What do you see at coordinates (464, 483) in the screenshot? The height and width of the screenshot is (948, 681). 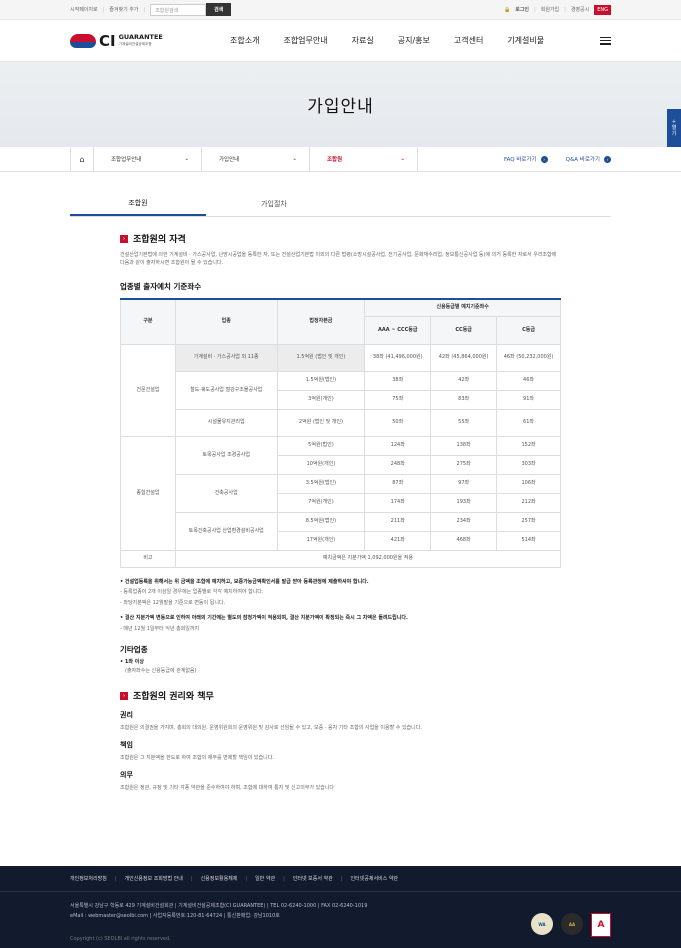 I see `table-cell: 97좌` at bounding box center [464, 483].